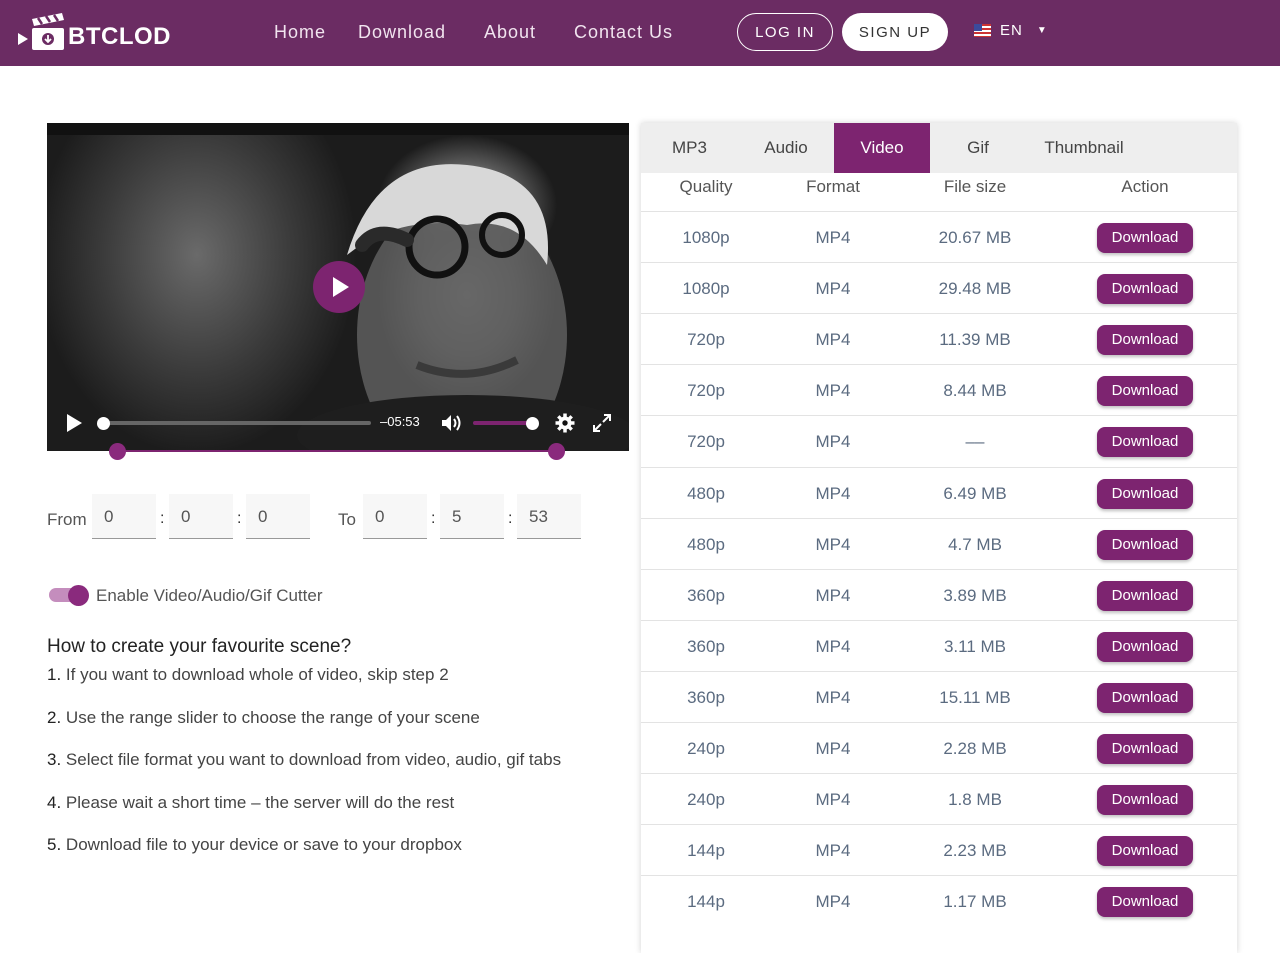 This screenshot has height=953, width=1280. I want to click on signup-button: SIGN UP, so click(895, 32).